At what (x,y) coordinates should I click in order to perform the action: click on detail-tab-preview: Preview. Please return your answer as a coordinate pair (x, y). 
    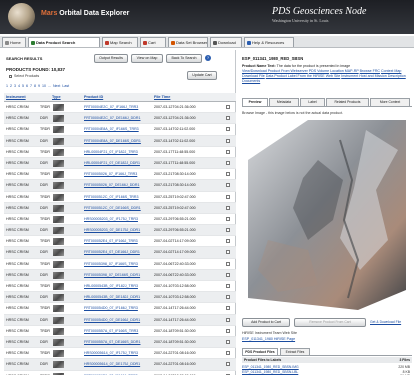
    Looking at the image, I should click on (255, 102).